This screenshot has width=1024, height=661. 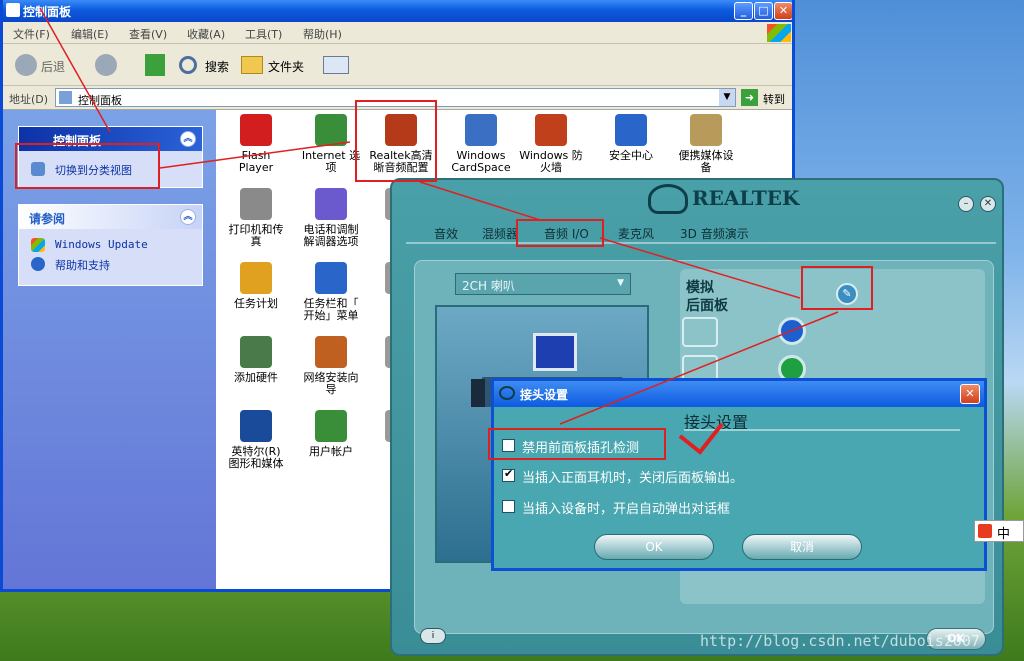 I want to click on annotation-box-switch-view, so click(x=87, y=166).